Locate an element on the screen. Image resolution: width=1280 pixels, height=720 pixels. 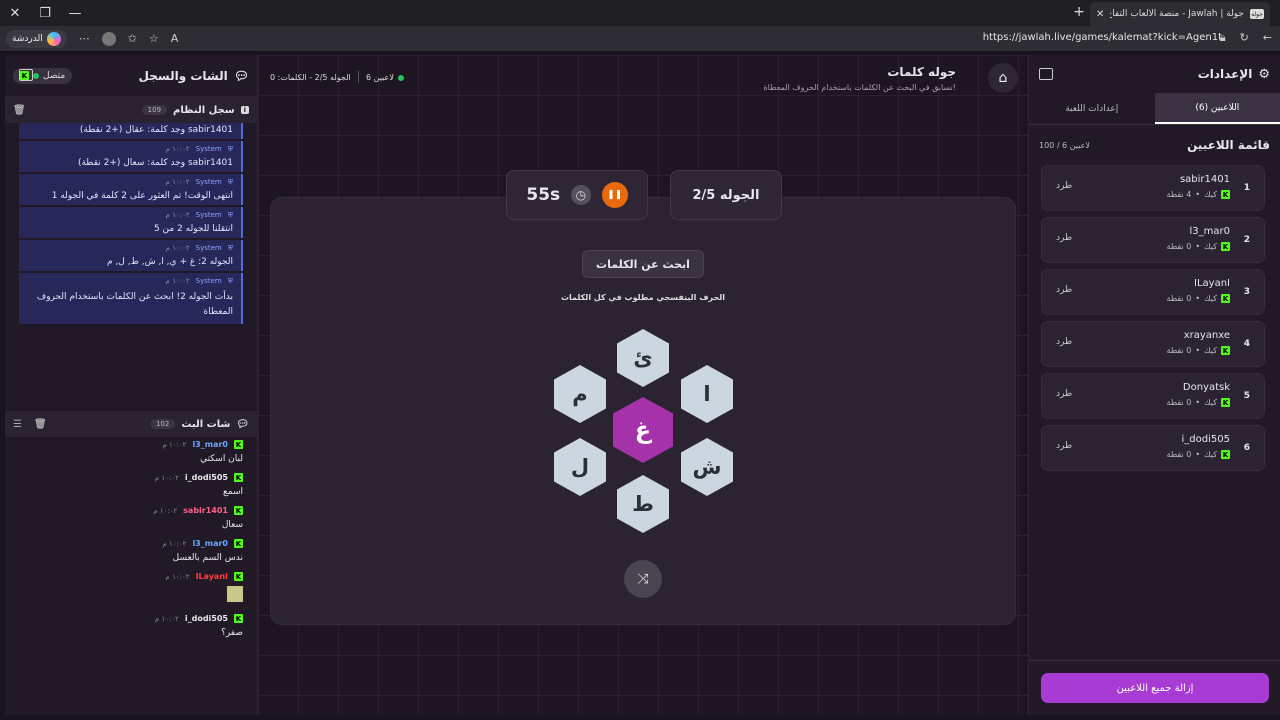
find-words-button: ابحث عن الكلمات is located at coordinates (643, 264).